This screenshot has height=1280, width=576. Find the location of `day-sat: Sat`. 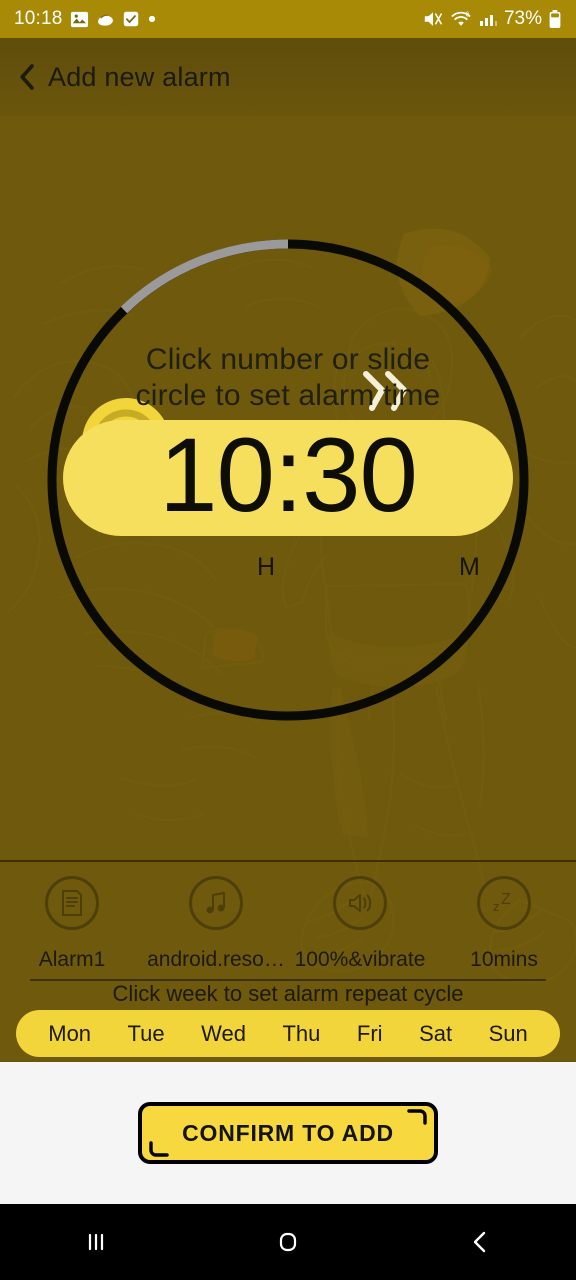

day-sat: Sat is located at coordinates (435, 1034).